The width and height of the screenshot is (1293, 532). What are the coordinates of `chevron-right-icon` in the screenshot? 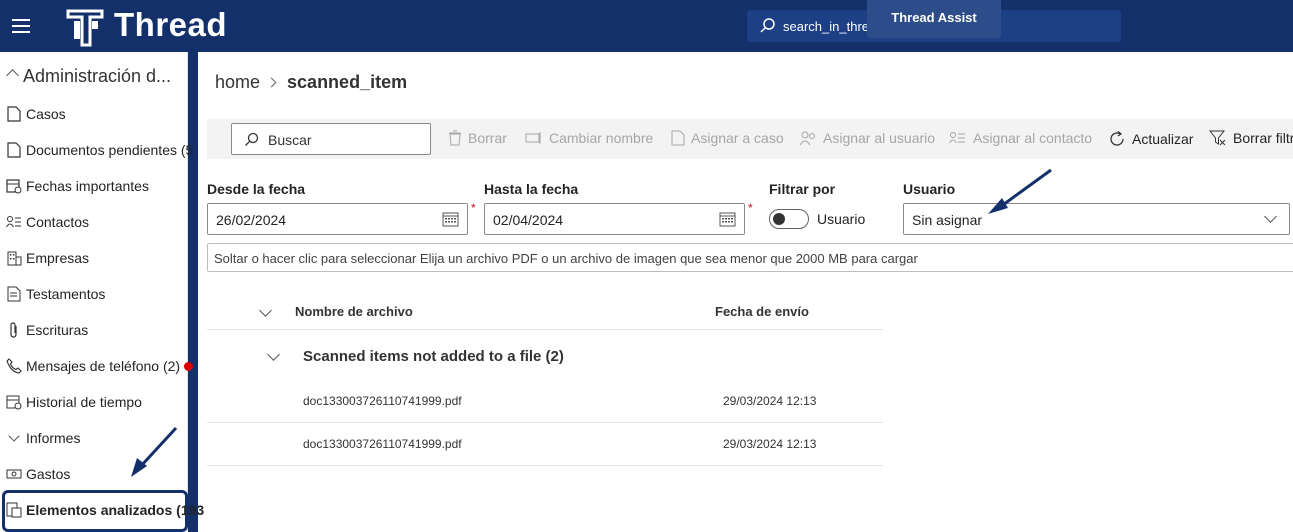 It's located at (271, 82).